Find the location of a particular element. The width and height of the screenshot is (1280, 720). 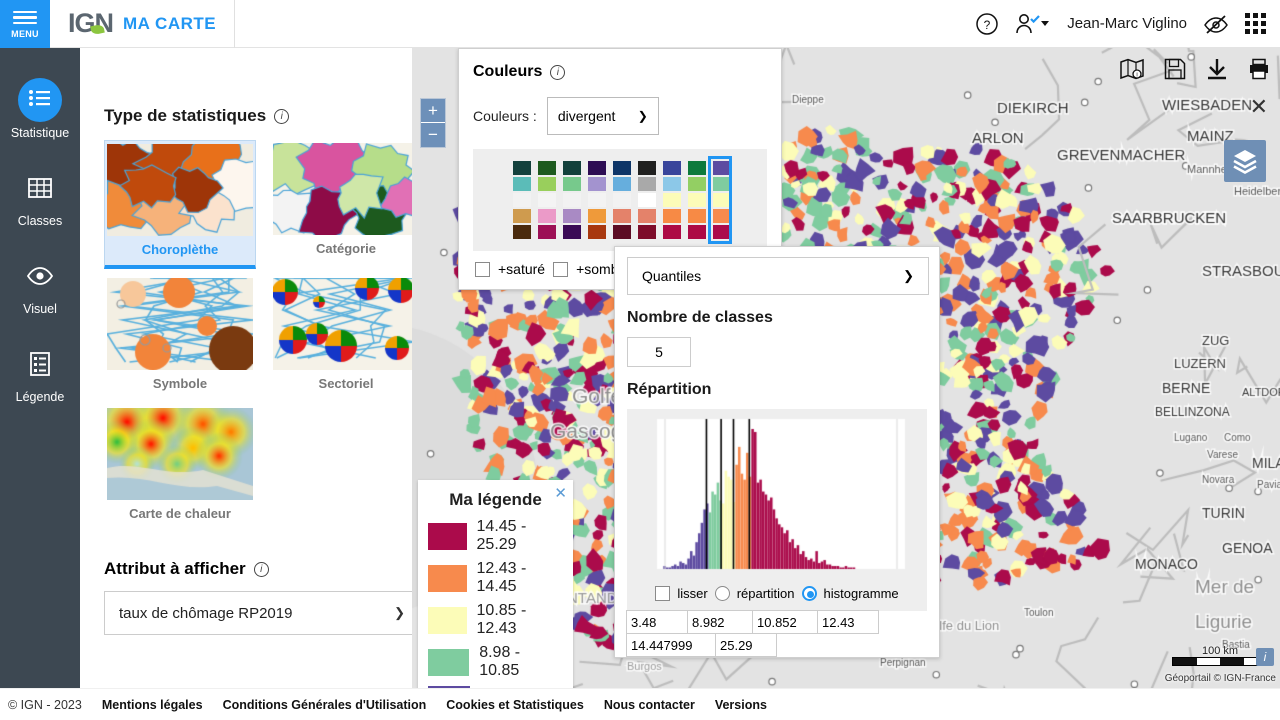

brand: IGN MA CARTE is located at coordinates (143, 24).